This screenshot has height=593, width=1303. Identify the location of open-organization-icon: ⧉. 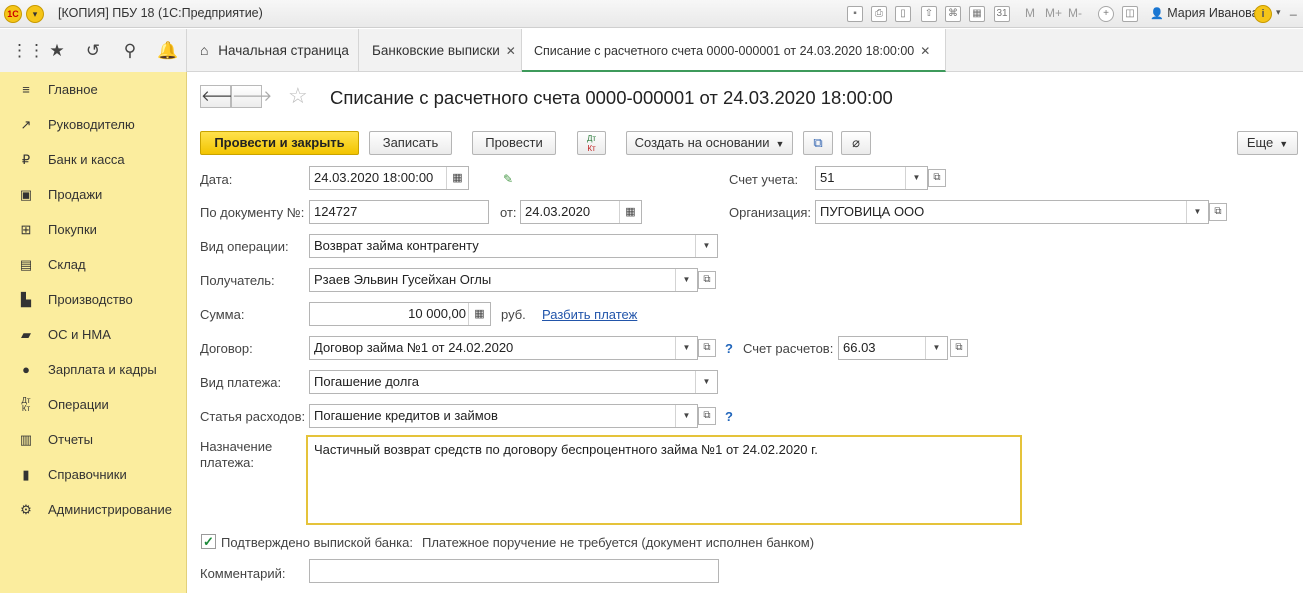
(1218, 212).